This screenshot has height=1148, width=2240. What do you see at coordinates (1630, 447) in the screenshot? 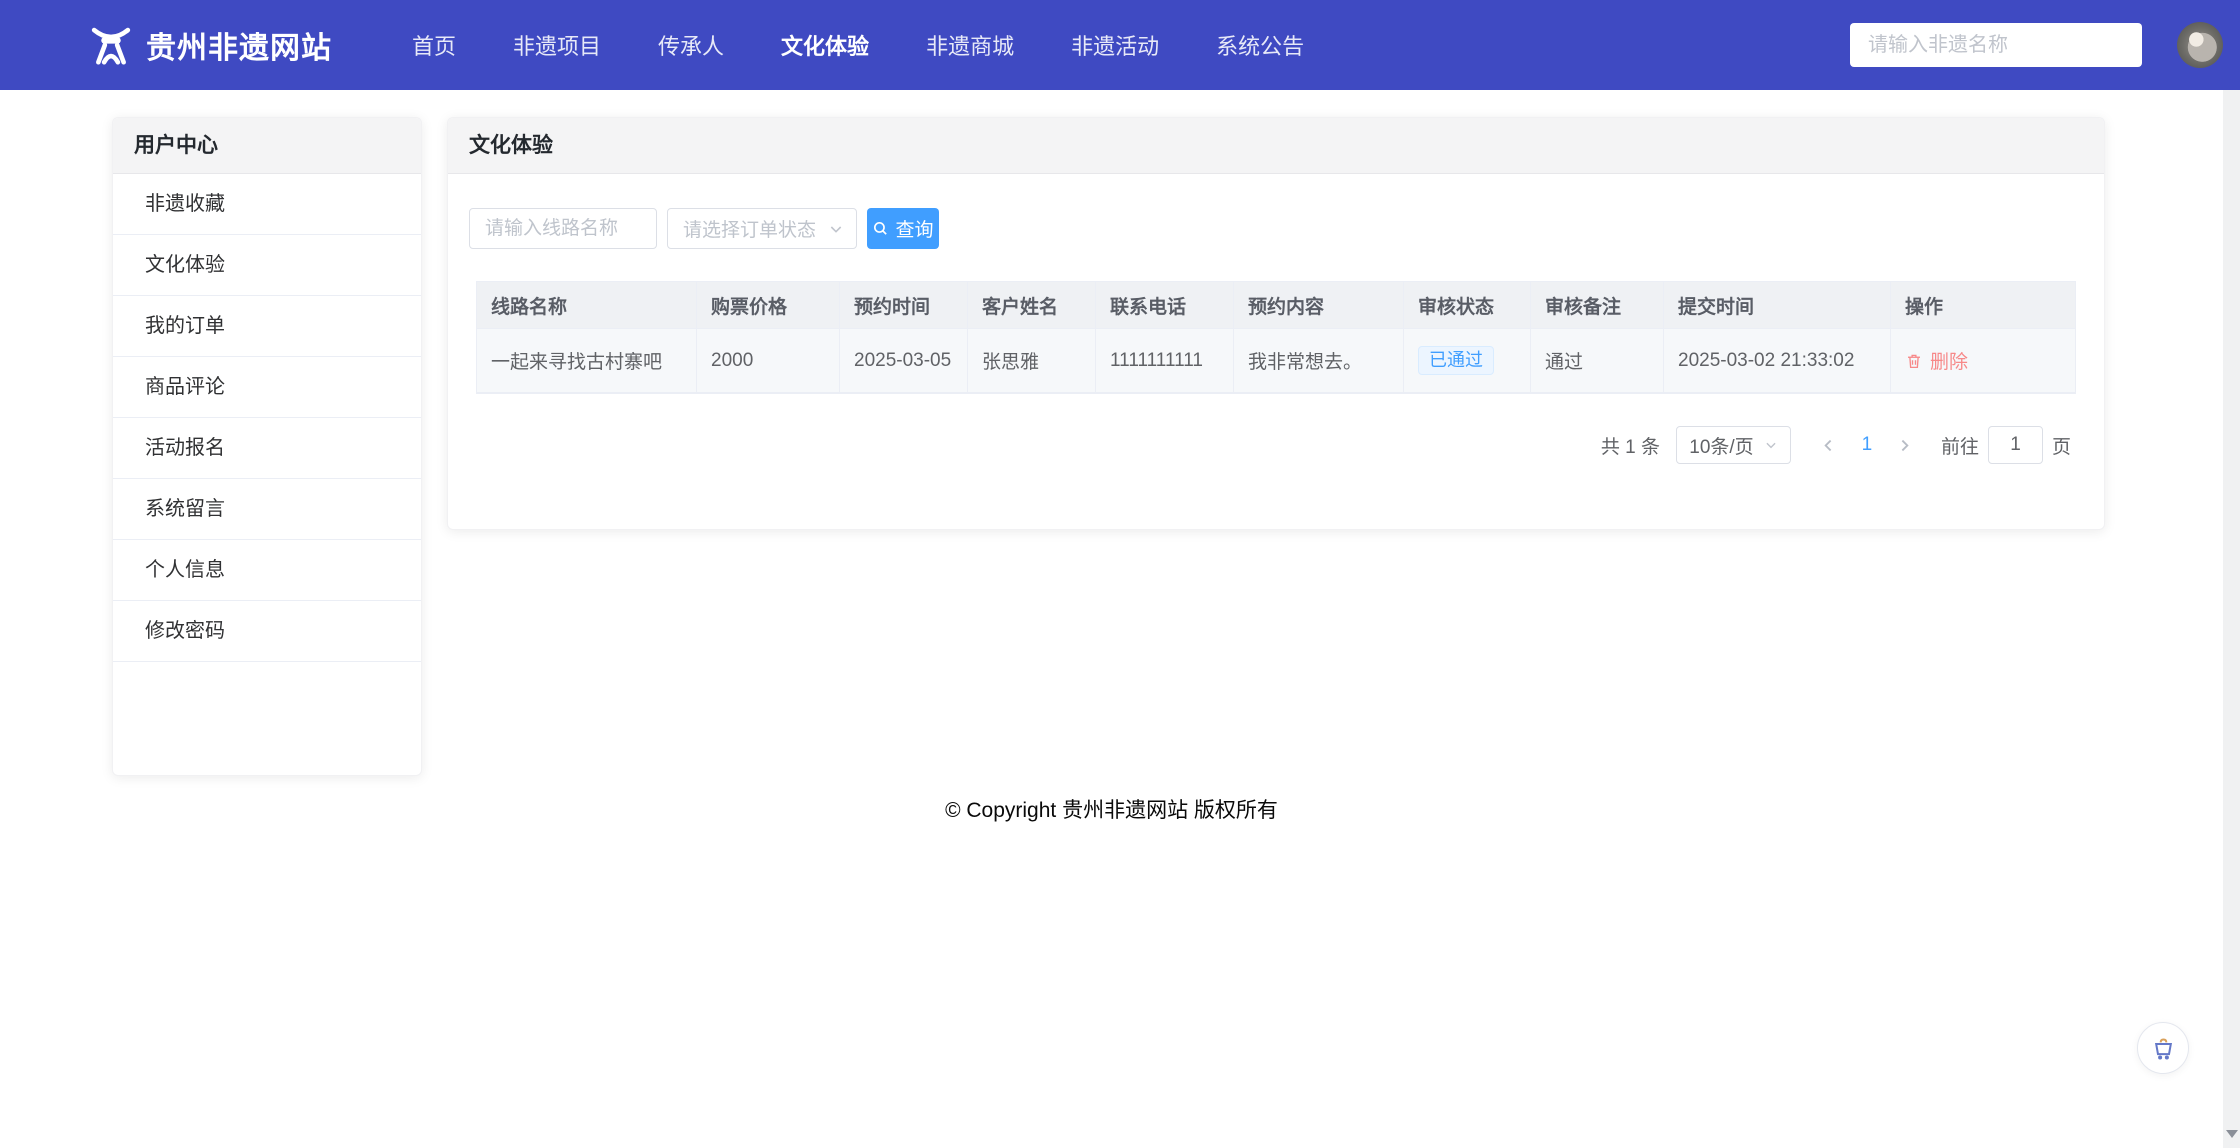
I see `pagination-total: 共 1 条` at bounding box center [1630, 447].